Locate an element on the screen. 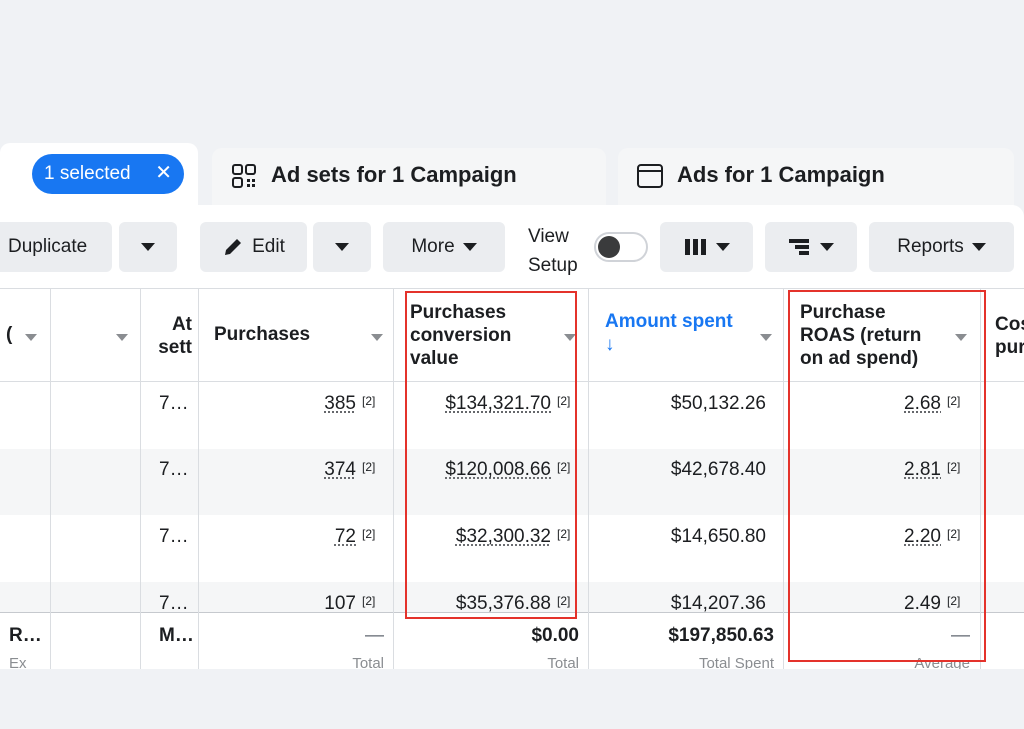 The height and width of the screenshot is (729, 1024). amount-spent-cell: $50,132.26 is located at coordinates (718, 403).